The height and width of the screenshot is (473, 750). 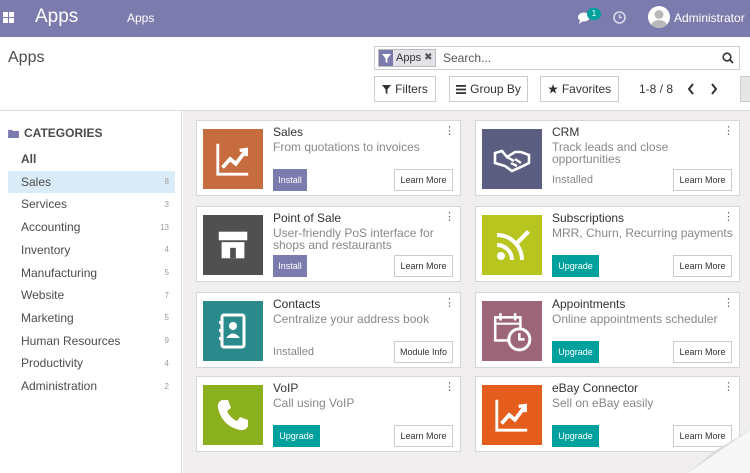 What do you see at coordinates (552, 89) in the screenshot?
I see `star-icon` at bounding box center [552, 89].